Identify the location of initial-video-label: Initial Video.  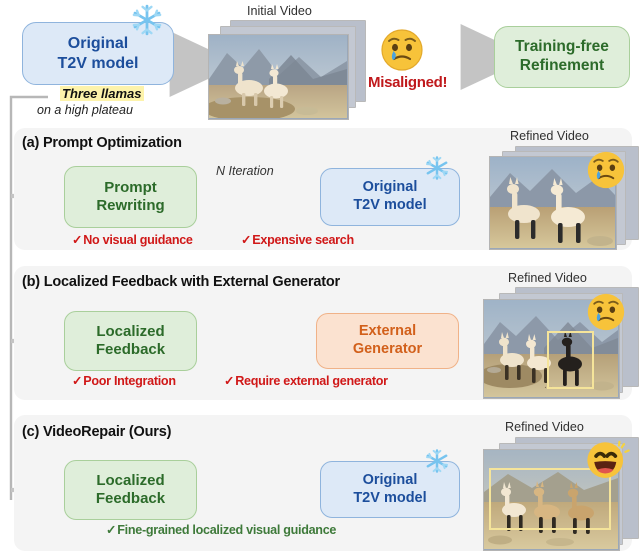
(279, 11).